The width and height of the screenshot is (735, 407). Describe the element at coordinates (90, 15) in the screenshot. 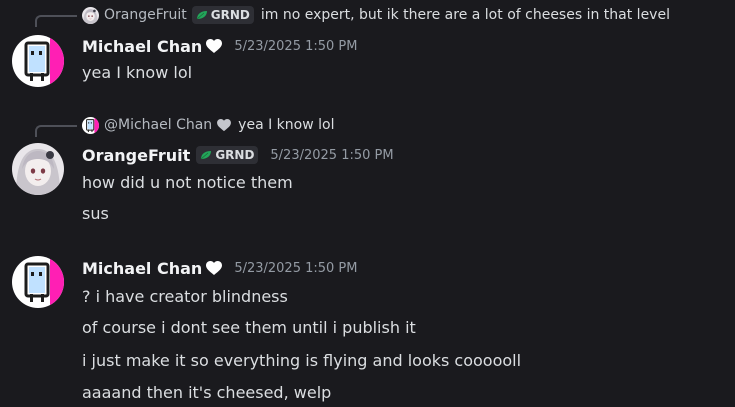

I see `orangefruit-mini-avatar` at that location.